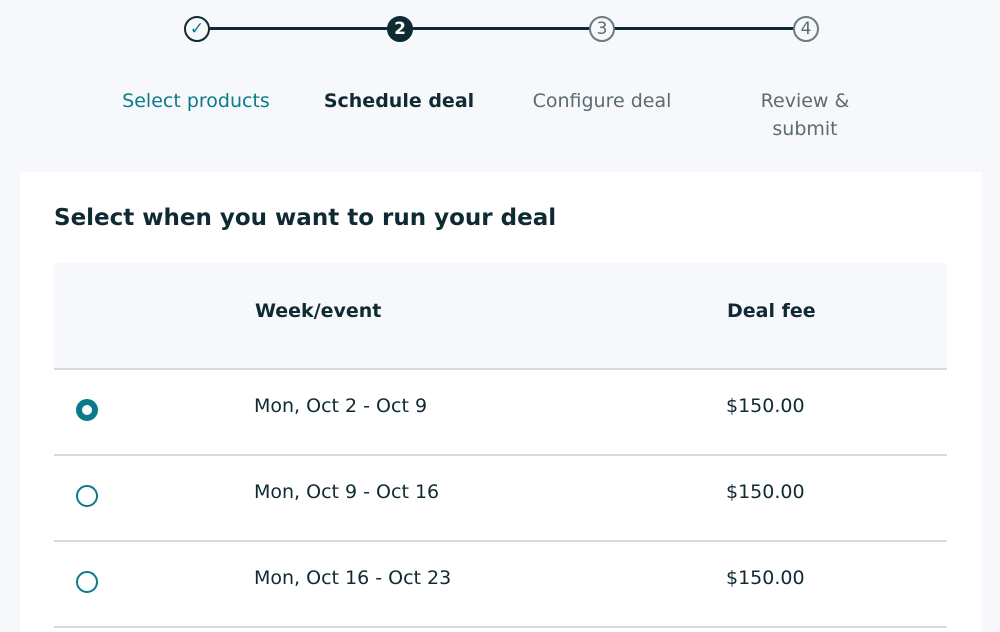  Describe the element at coordinates (341, 406) in the screenshot. I see `week-cell: Mon, Oct 2 - Oct 9` at that location.